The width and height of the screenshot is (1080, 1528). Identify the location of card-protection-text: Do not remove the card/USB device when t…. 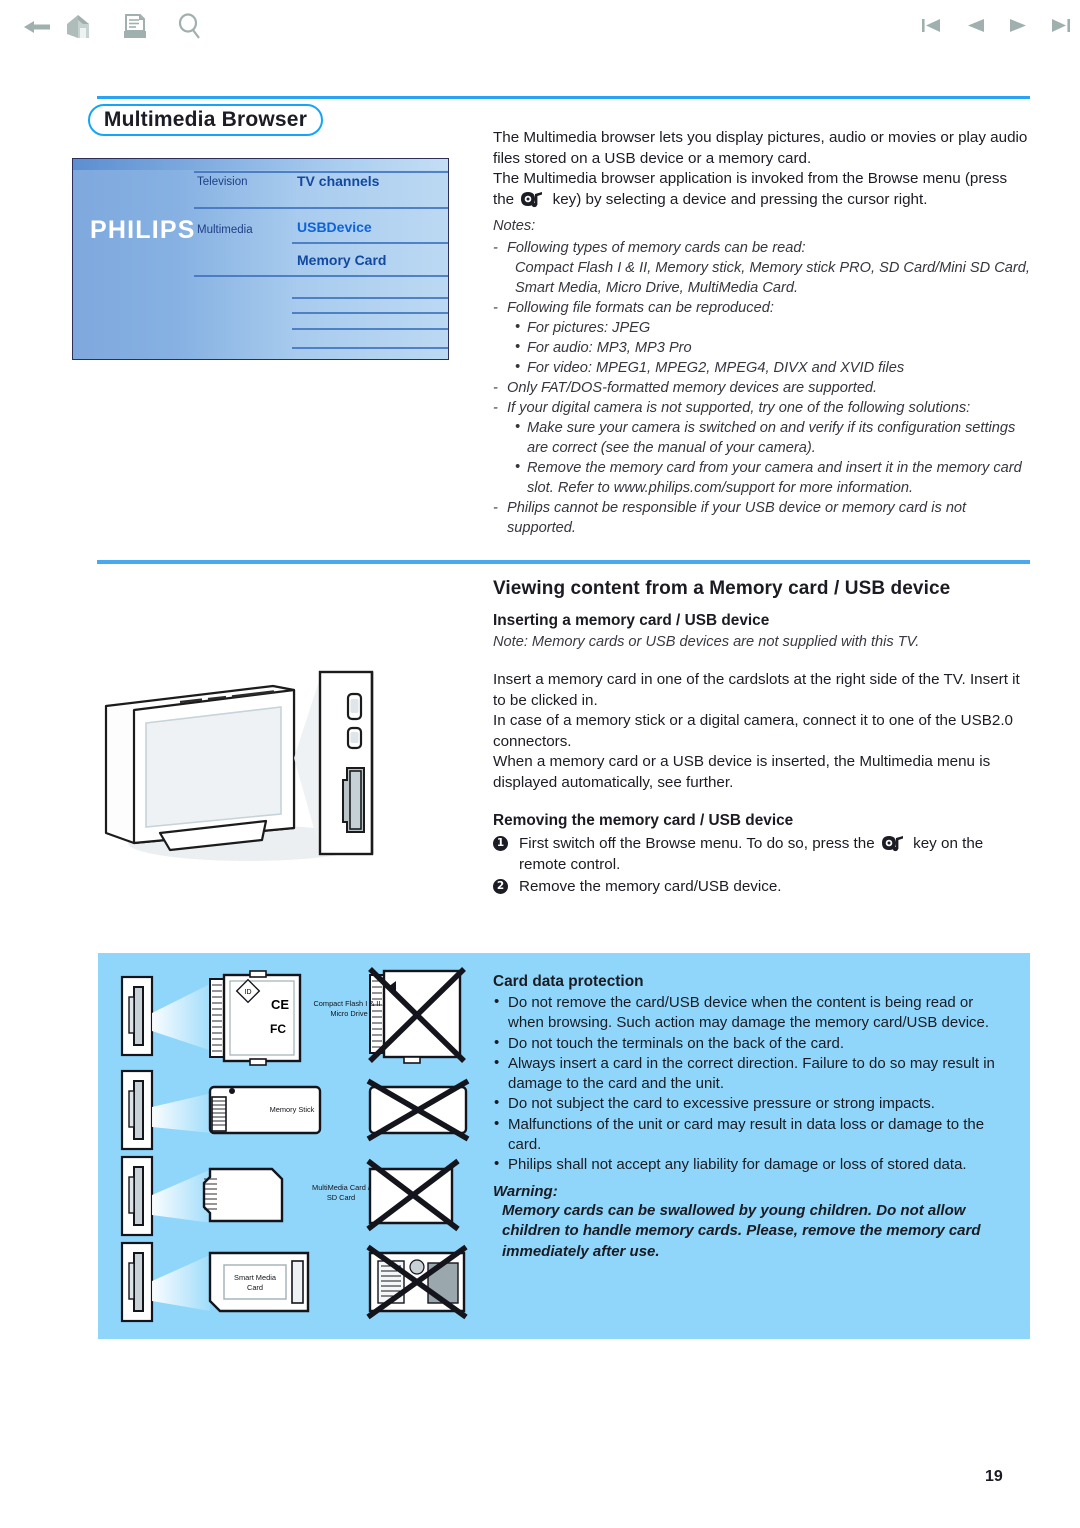
(749, 1013).